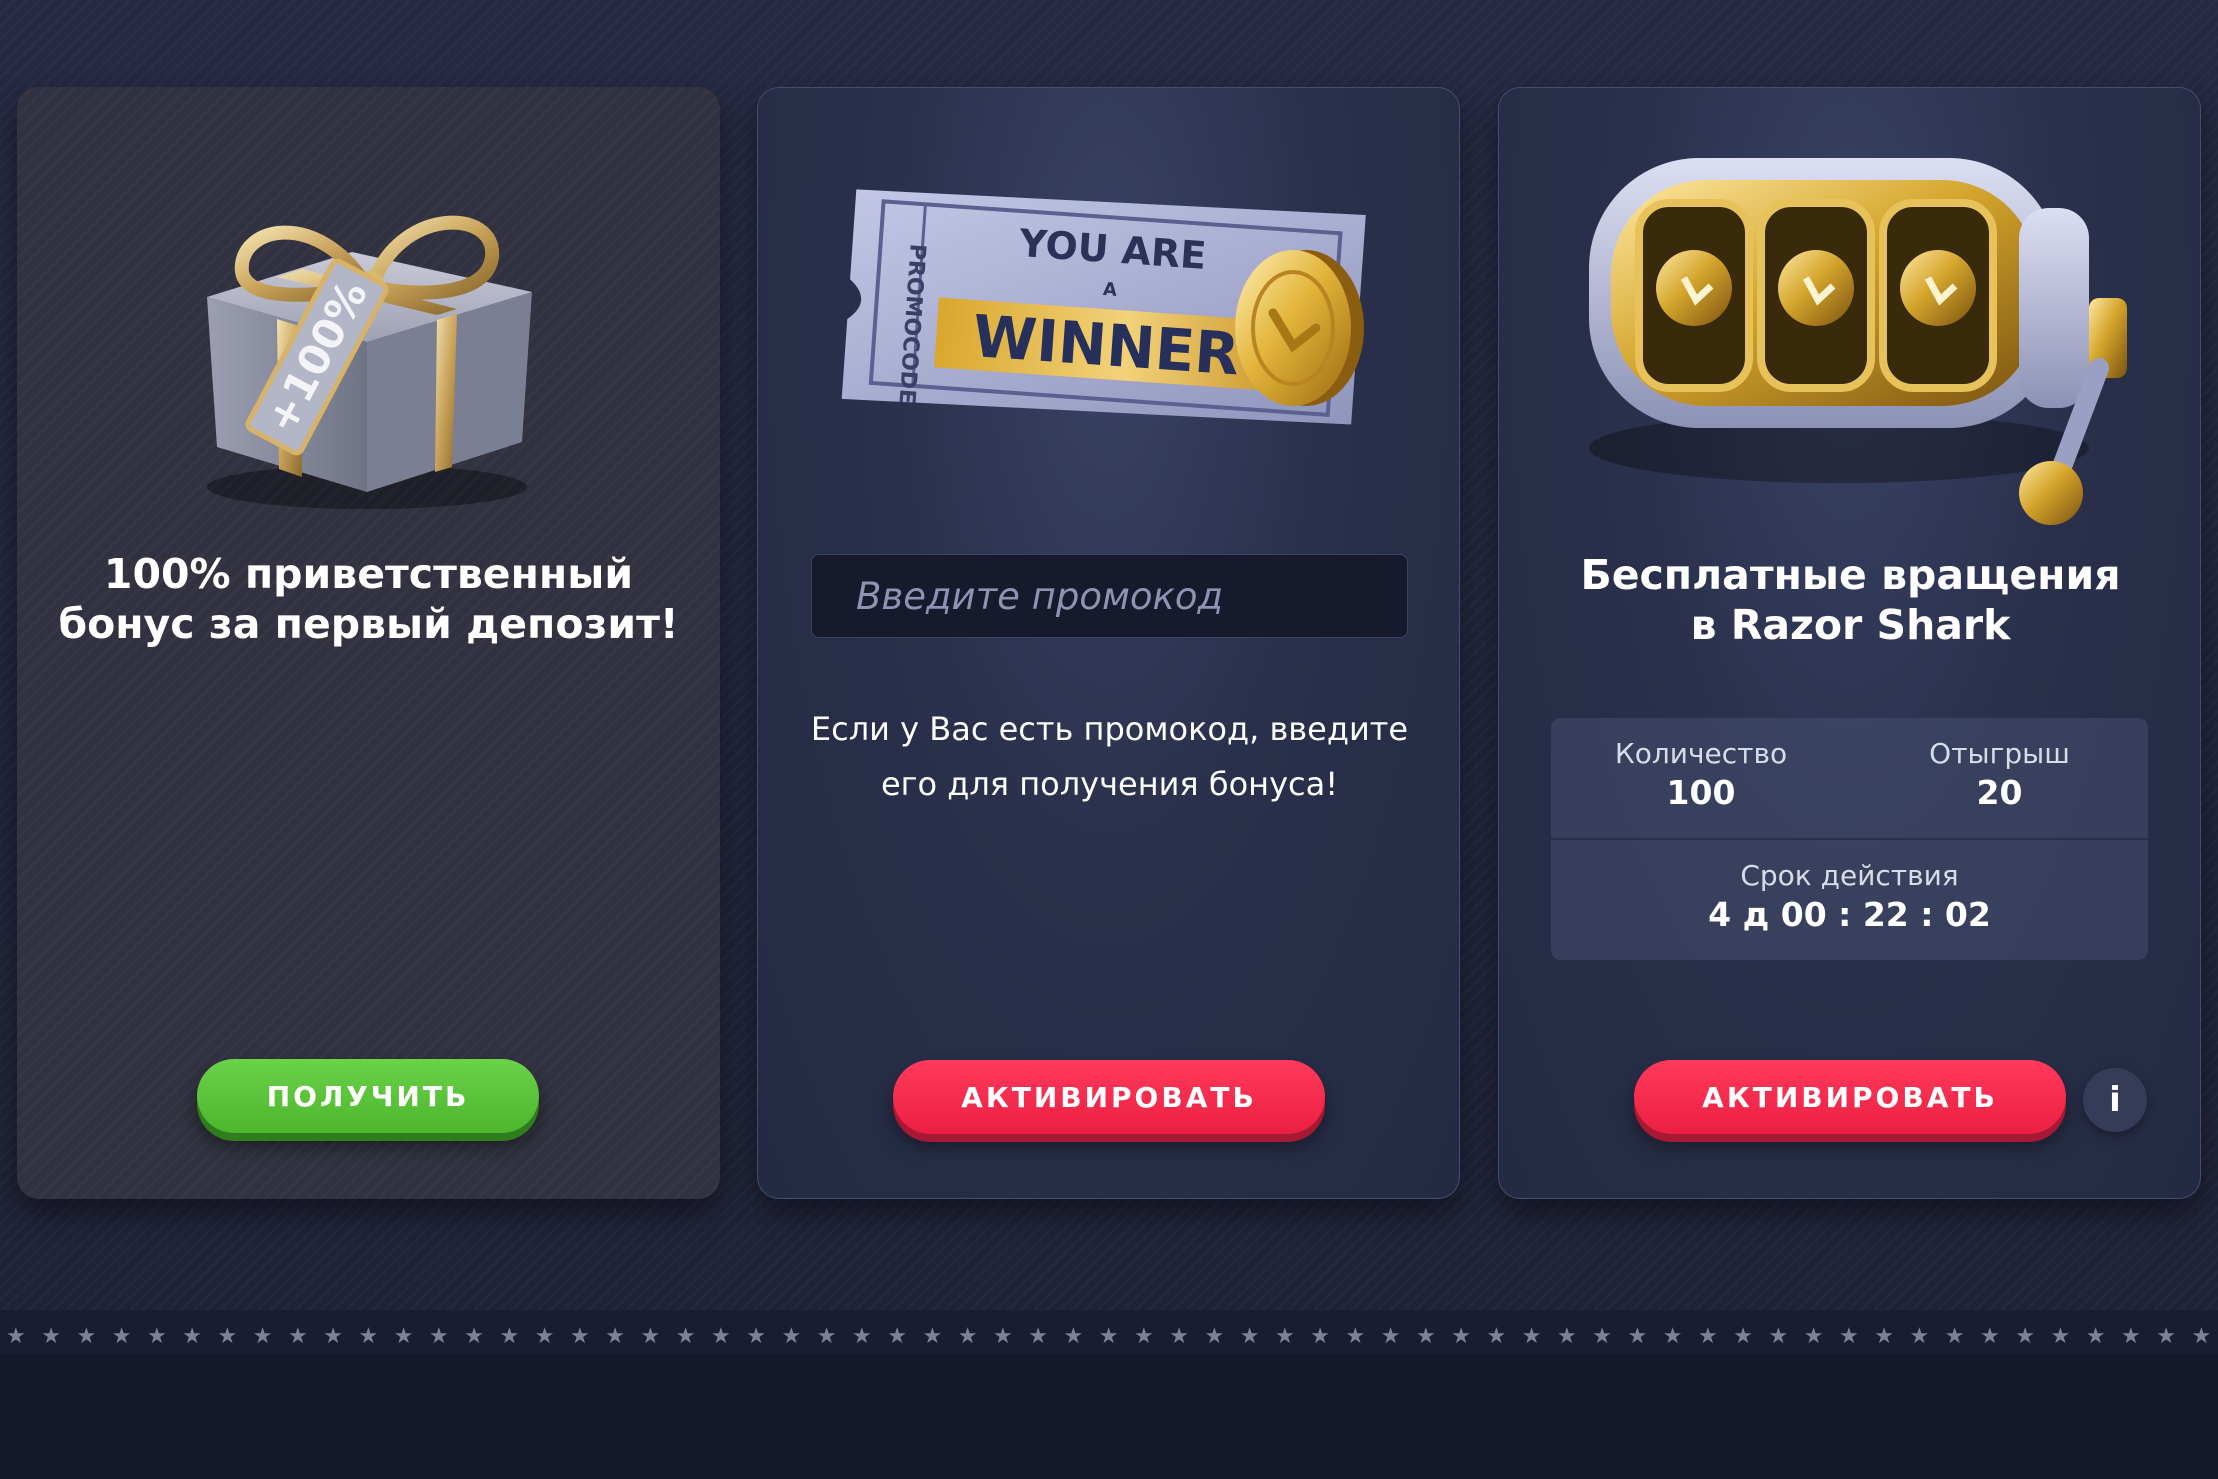 The height and width of the screenshot is (1479, 2218). What do you see at coordinates (1109, 290) in the screenshot?
I see `ticket-mid-text: A` at bounding box center [1109, 290].